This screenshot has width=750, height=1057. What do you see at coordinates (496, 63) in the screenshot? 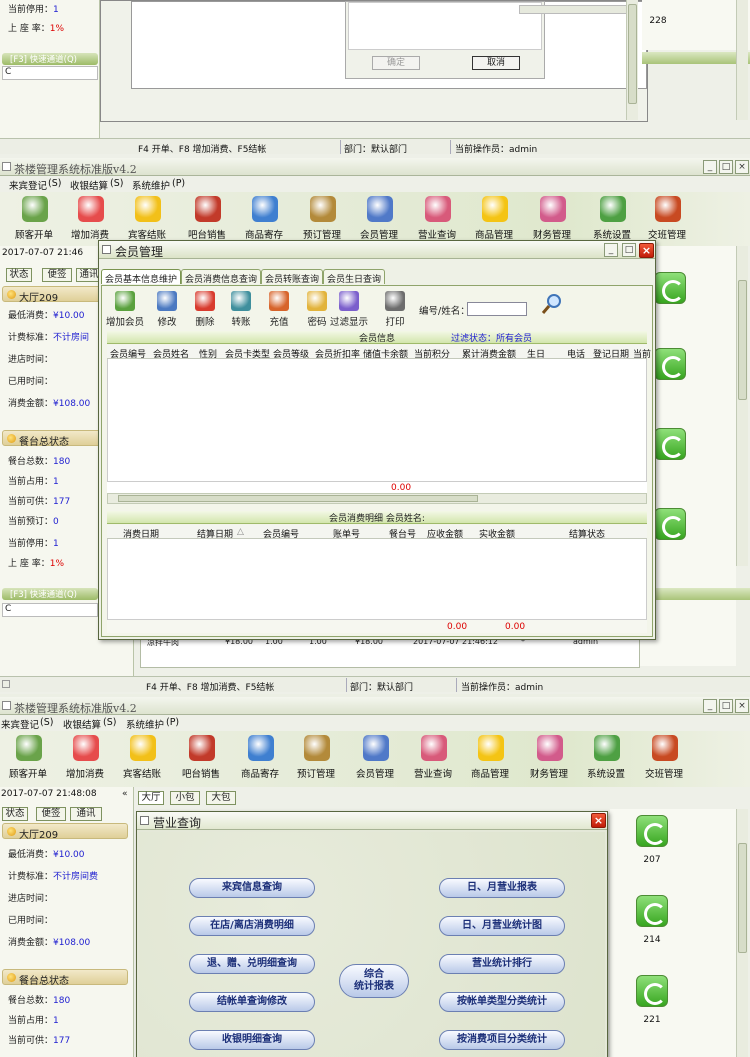
I see `cancel-button: 取消` at bounding box center [496, 63].